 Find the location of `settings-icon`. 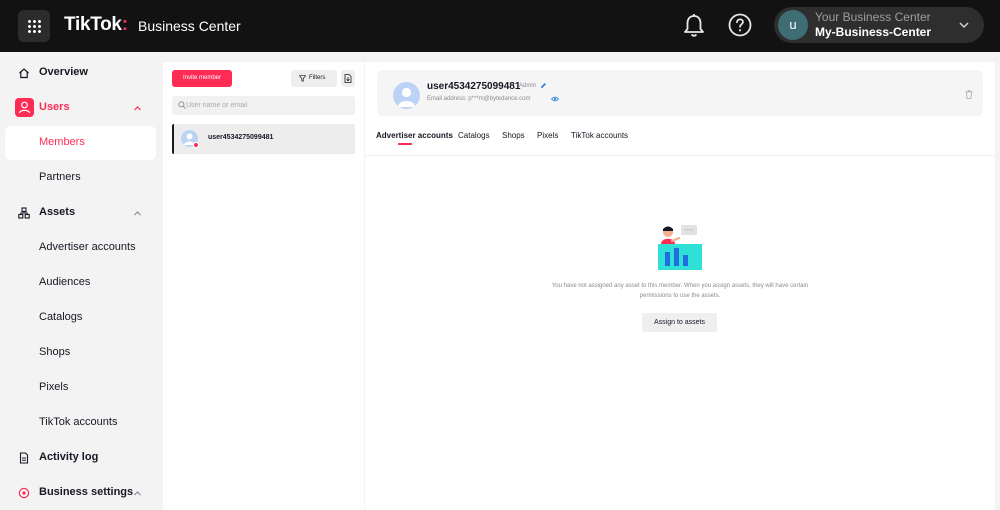

settings-icon is located at coordinates (24, 493).